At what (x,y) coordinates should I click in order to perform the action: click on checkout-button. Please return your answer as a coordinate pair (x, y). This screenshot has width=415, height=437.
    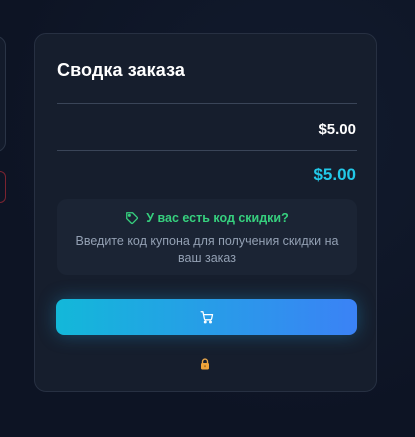
    Looking at the image, I should click on (206, 317).